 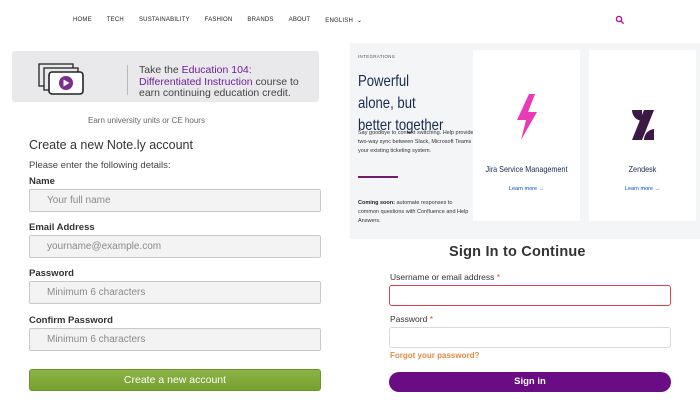 I want to click on signup-description: Please enter the following details:, so click(x=100, y=165).